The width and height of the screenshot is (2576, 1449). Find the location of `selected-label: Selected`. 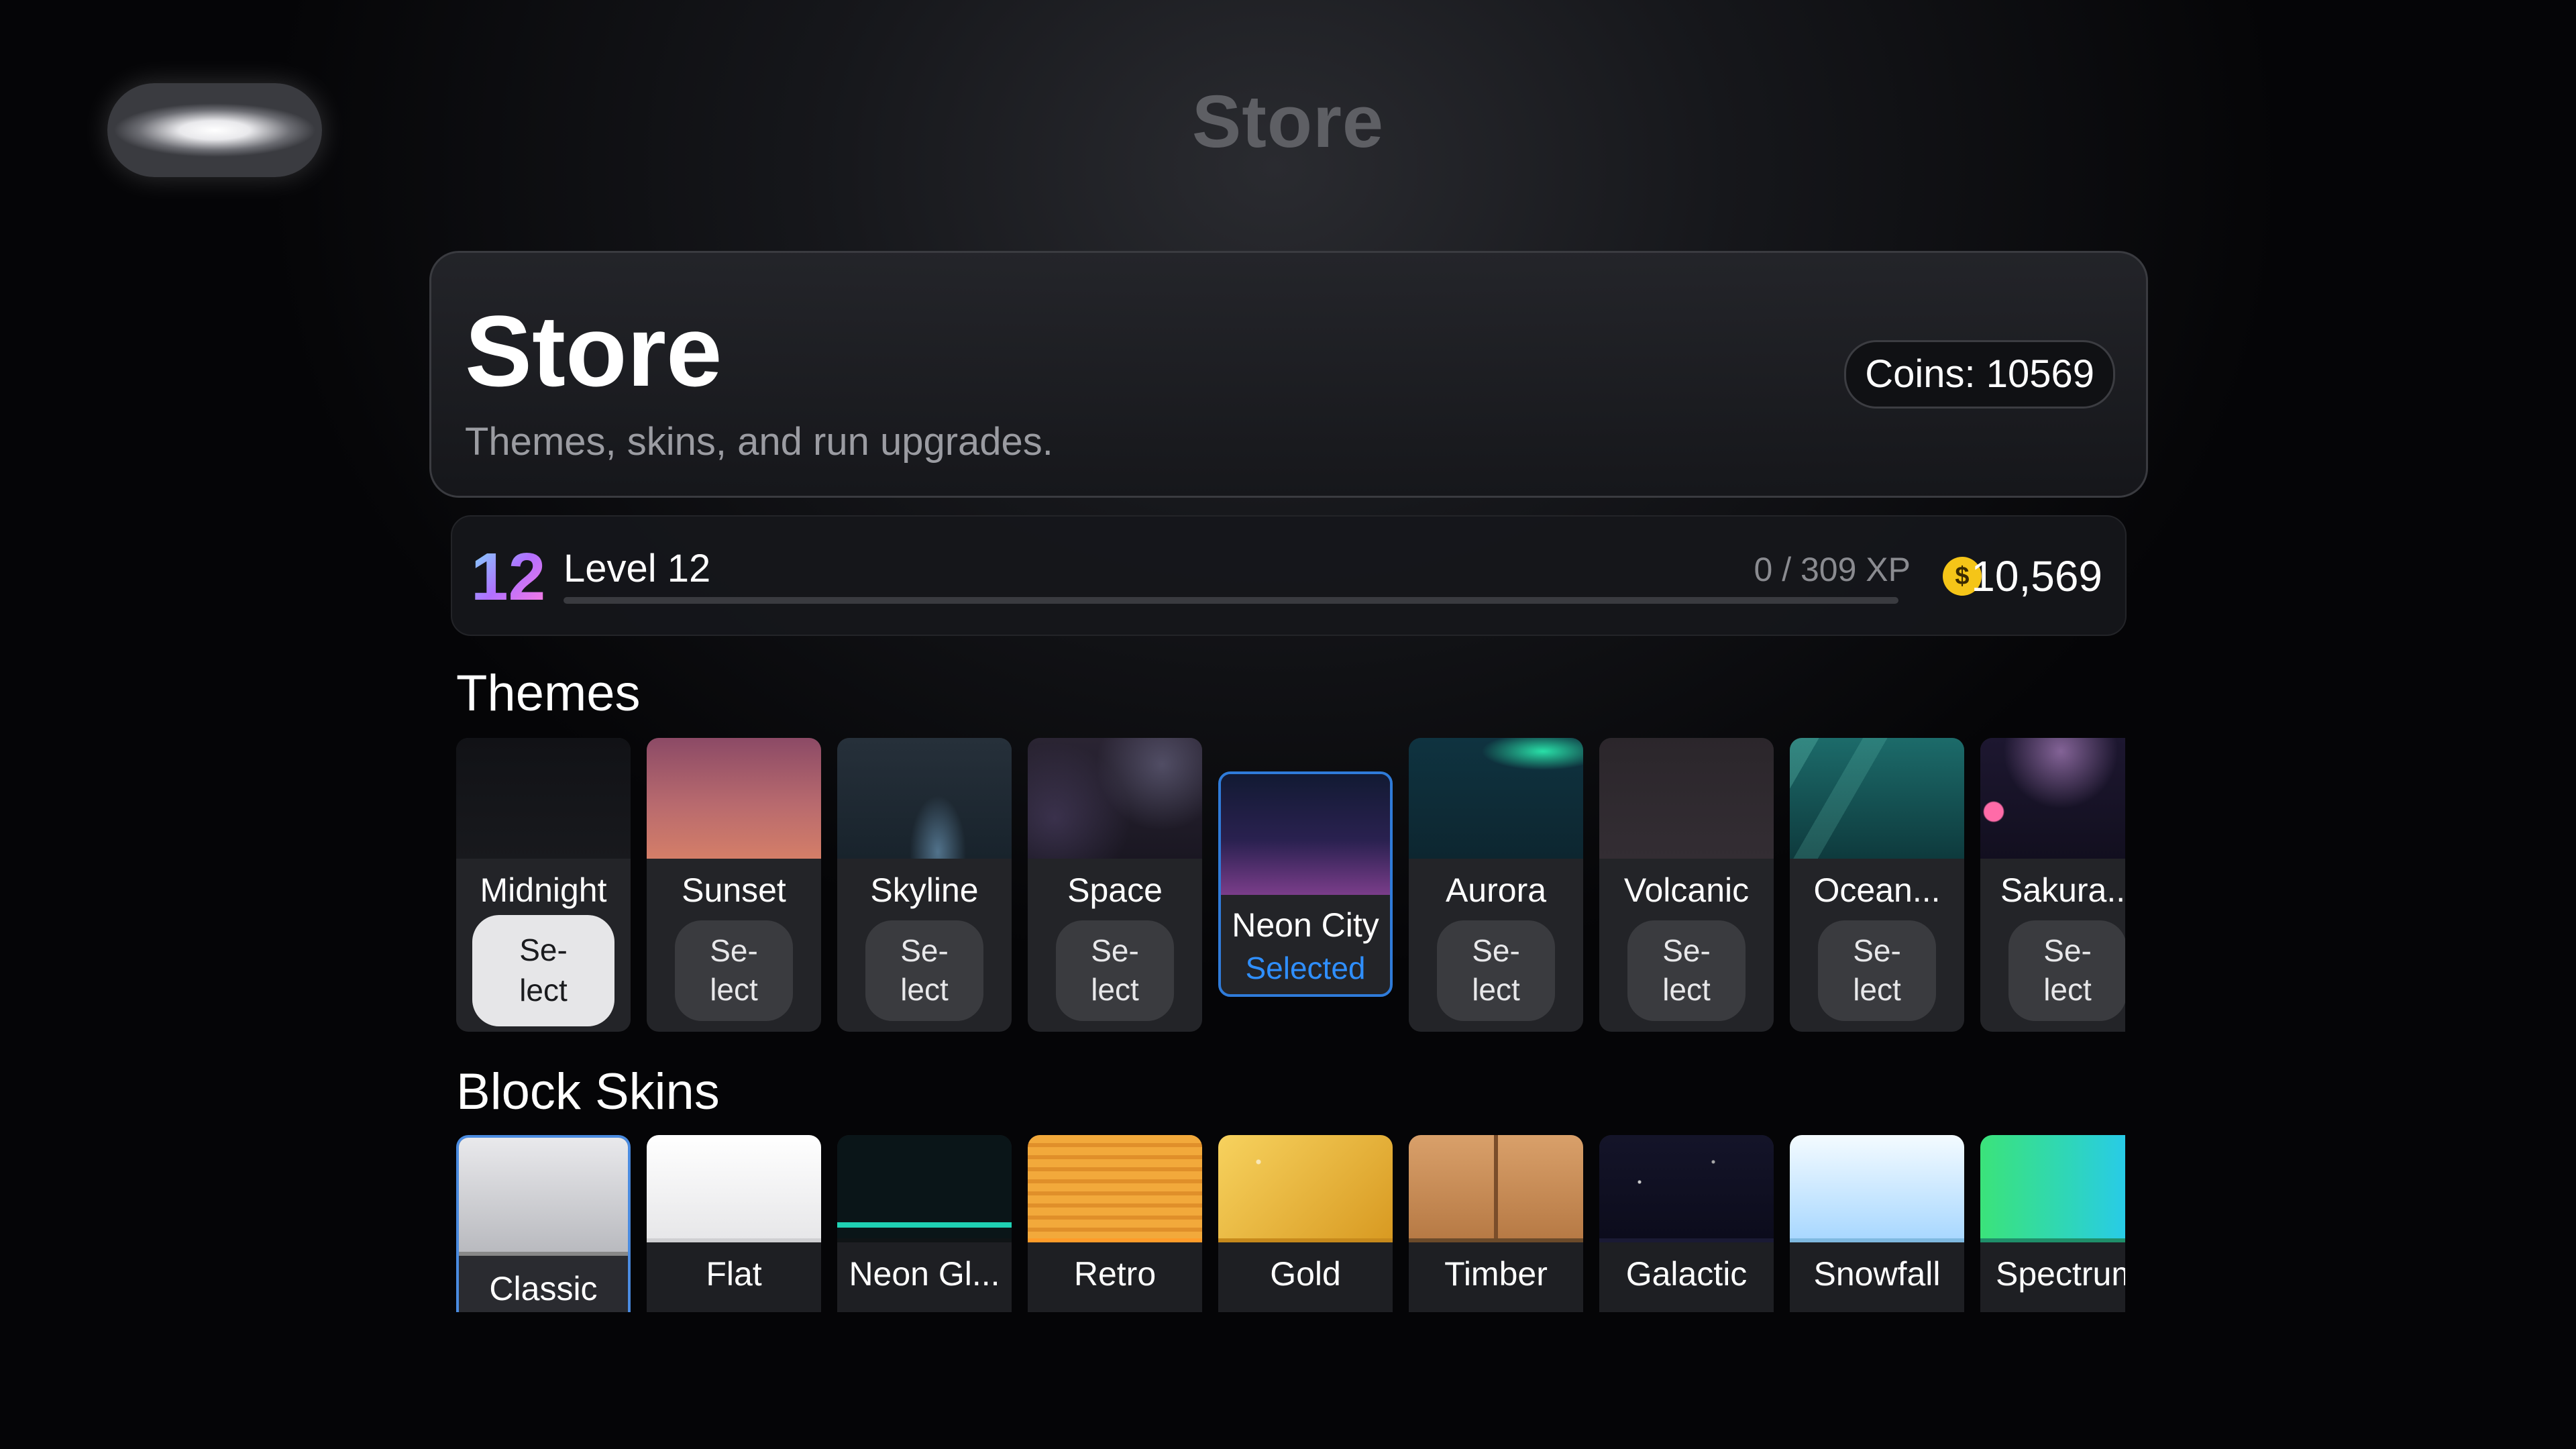

selected-label: Selected is located at coordinates (1305, 968).